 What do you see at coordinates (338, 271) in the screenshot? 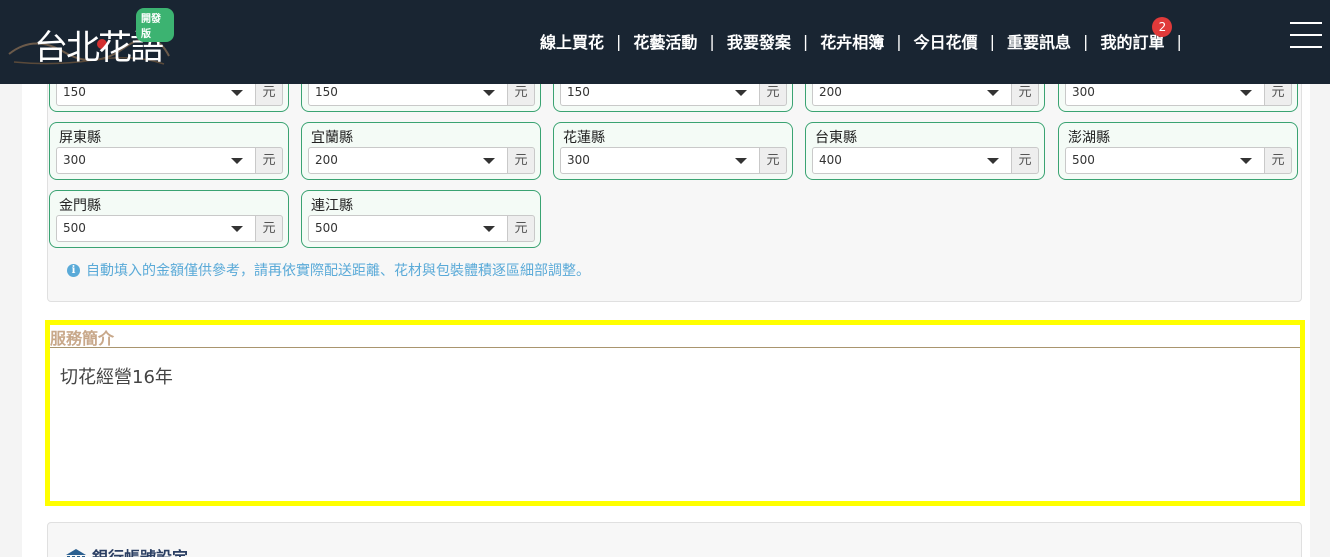
I see `fee-note-text: 自動填入的金額僅供參考，請再依實際配送距離、花材與包裝體積逐區細部調整。` at bounding box center [338, 271].